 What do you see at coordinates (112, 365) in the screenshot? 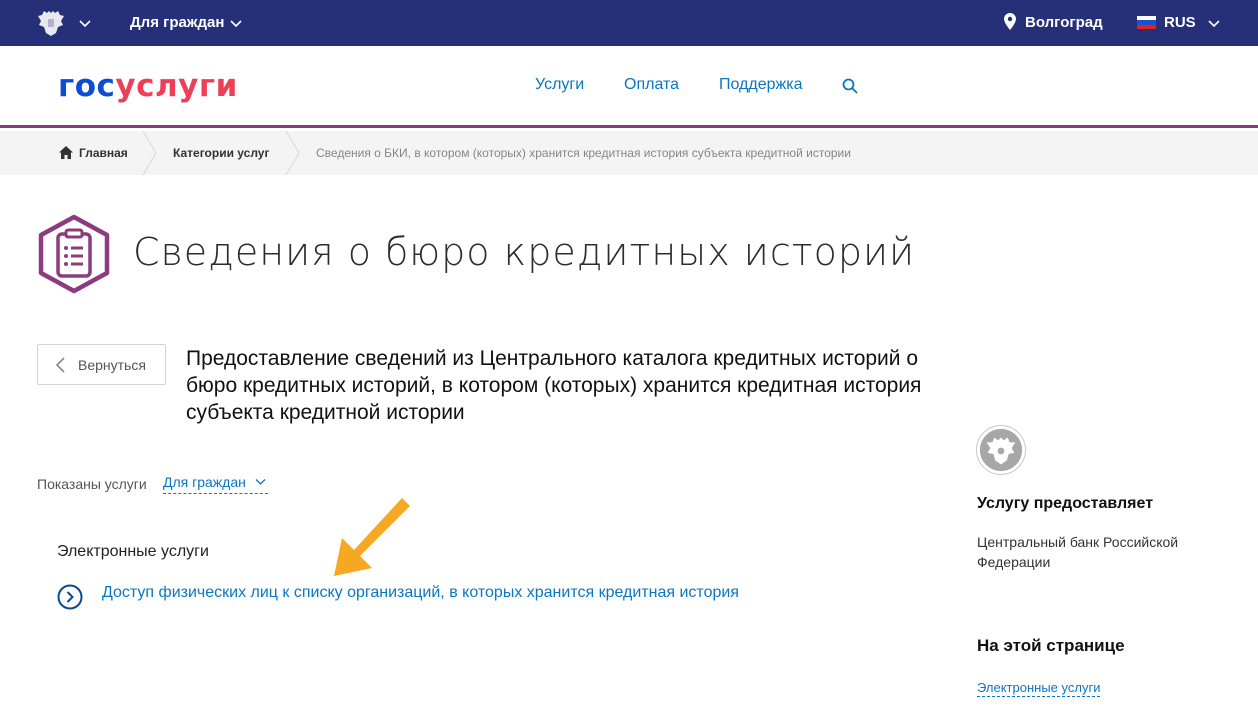
I see `back-button-label: Вернуться` at bounding box center [112, 365].